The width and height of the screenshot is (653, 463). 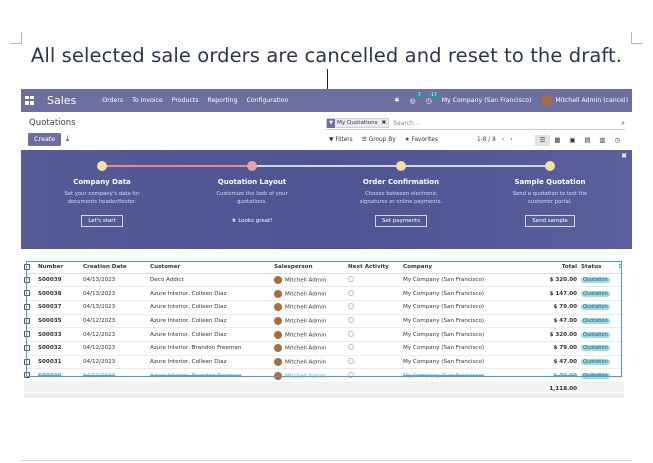 I want to click on search-options: ▼ Filters ☰ Group By ★ Favorites, so click(x=383, y=140).